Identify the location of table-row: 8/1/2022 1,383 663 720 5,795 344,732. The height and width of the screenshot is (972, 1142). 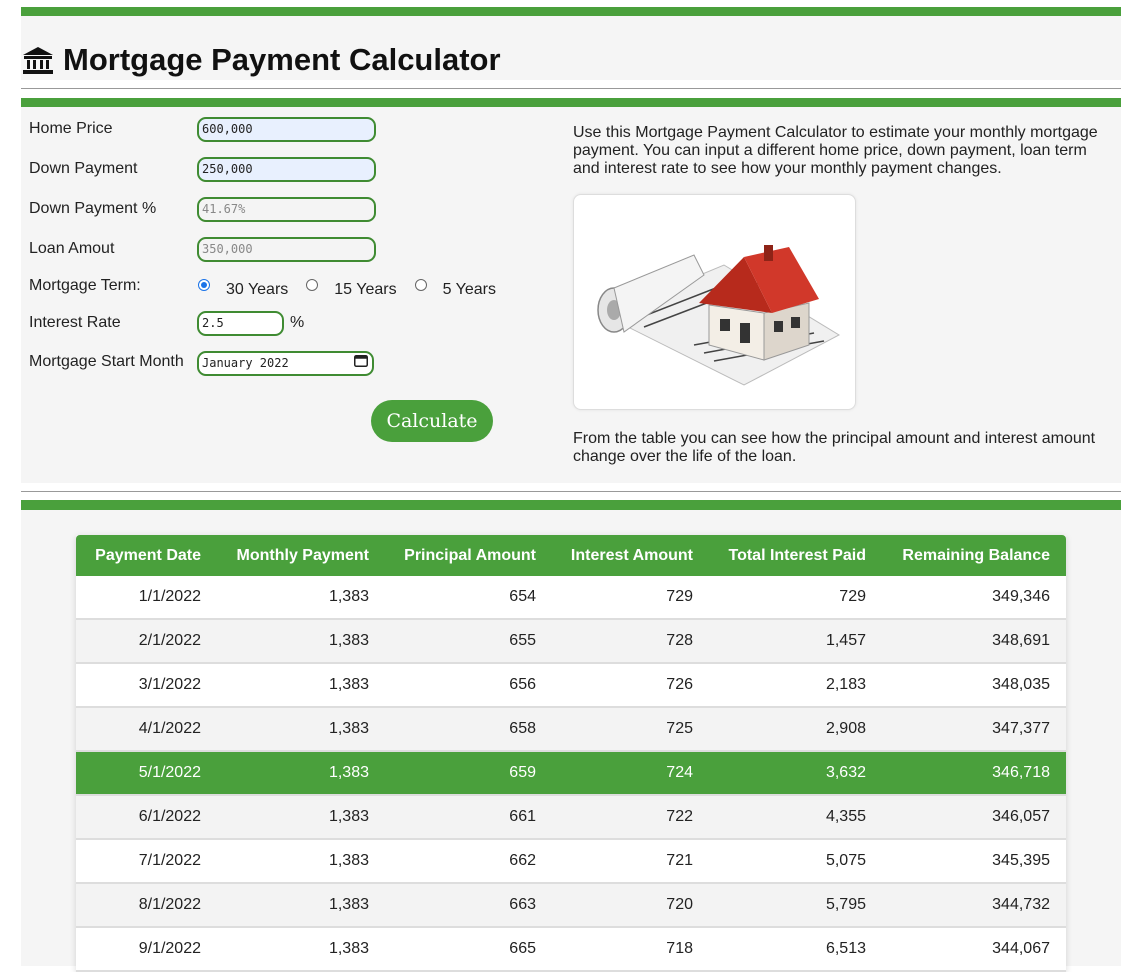
(571, 905).